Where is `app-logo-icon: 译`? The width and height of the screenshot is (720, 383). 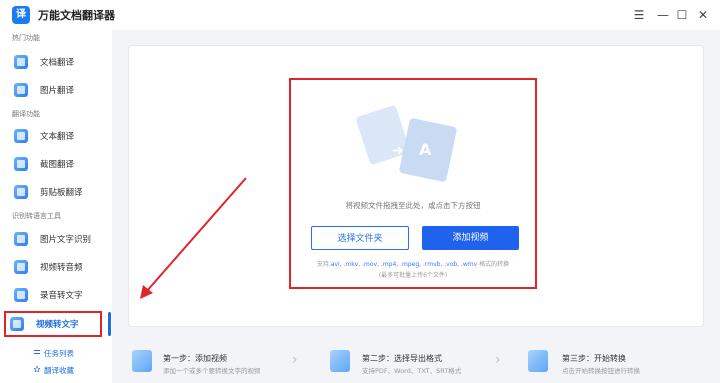
app-logo-icon: 译 is located at coordinates (21, 15).